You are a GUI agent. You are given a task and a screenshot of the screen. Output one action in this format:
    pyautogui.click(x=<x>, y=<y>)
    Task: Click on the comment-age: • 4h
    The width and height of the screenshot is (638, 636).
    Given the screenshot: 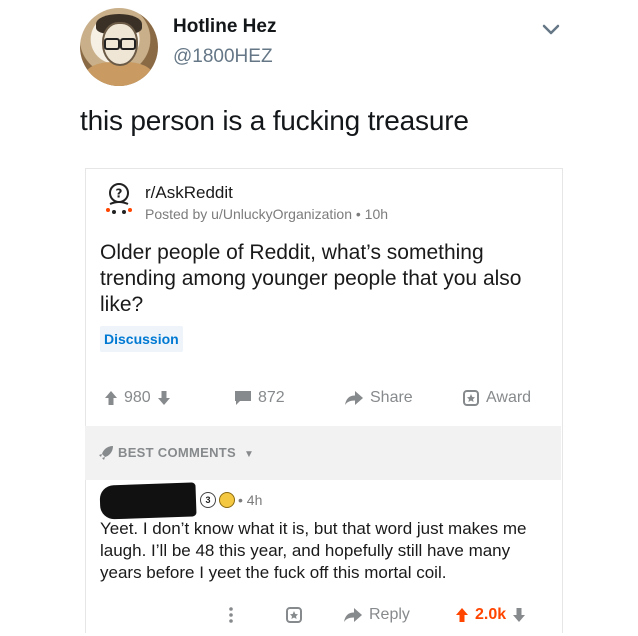 What is the action you would take?
    pyautogui.click(x=250, y=500)
    